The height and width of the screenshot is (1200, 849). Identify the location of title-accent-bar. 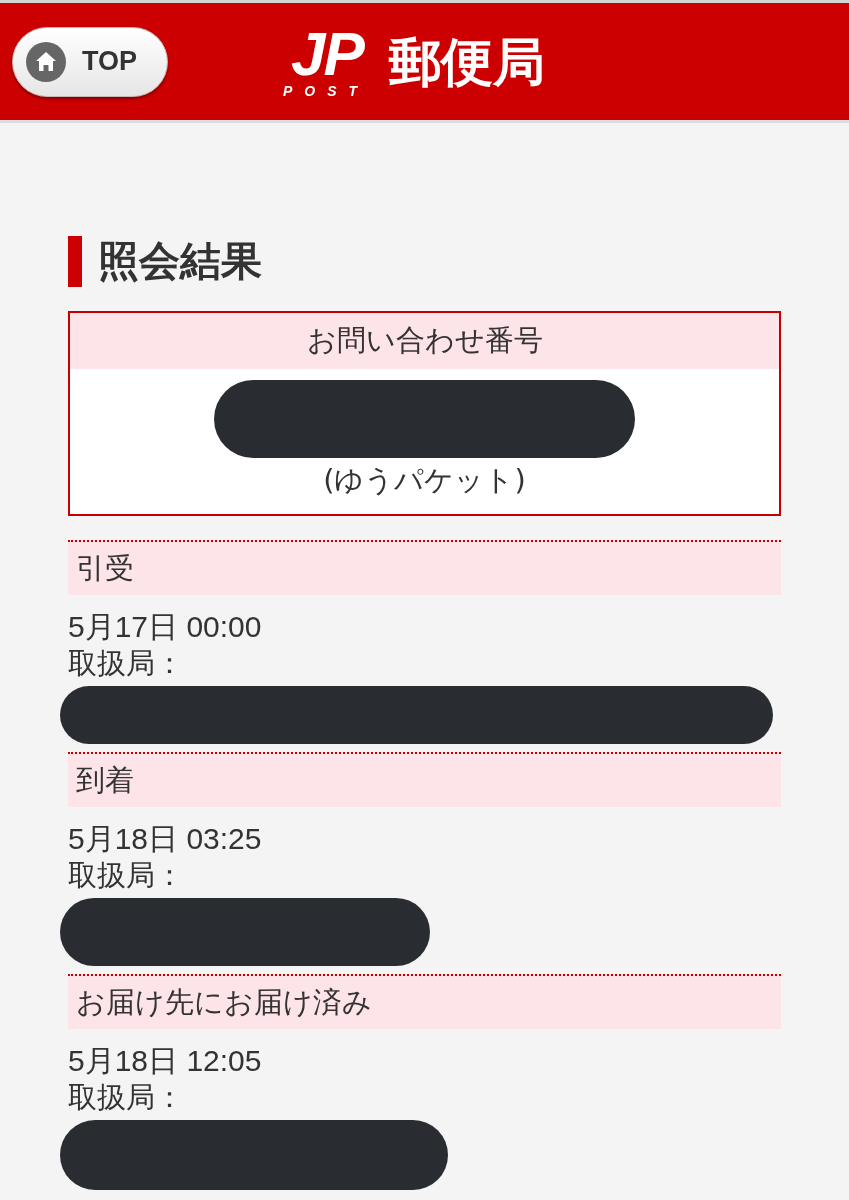
(75, 261).